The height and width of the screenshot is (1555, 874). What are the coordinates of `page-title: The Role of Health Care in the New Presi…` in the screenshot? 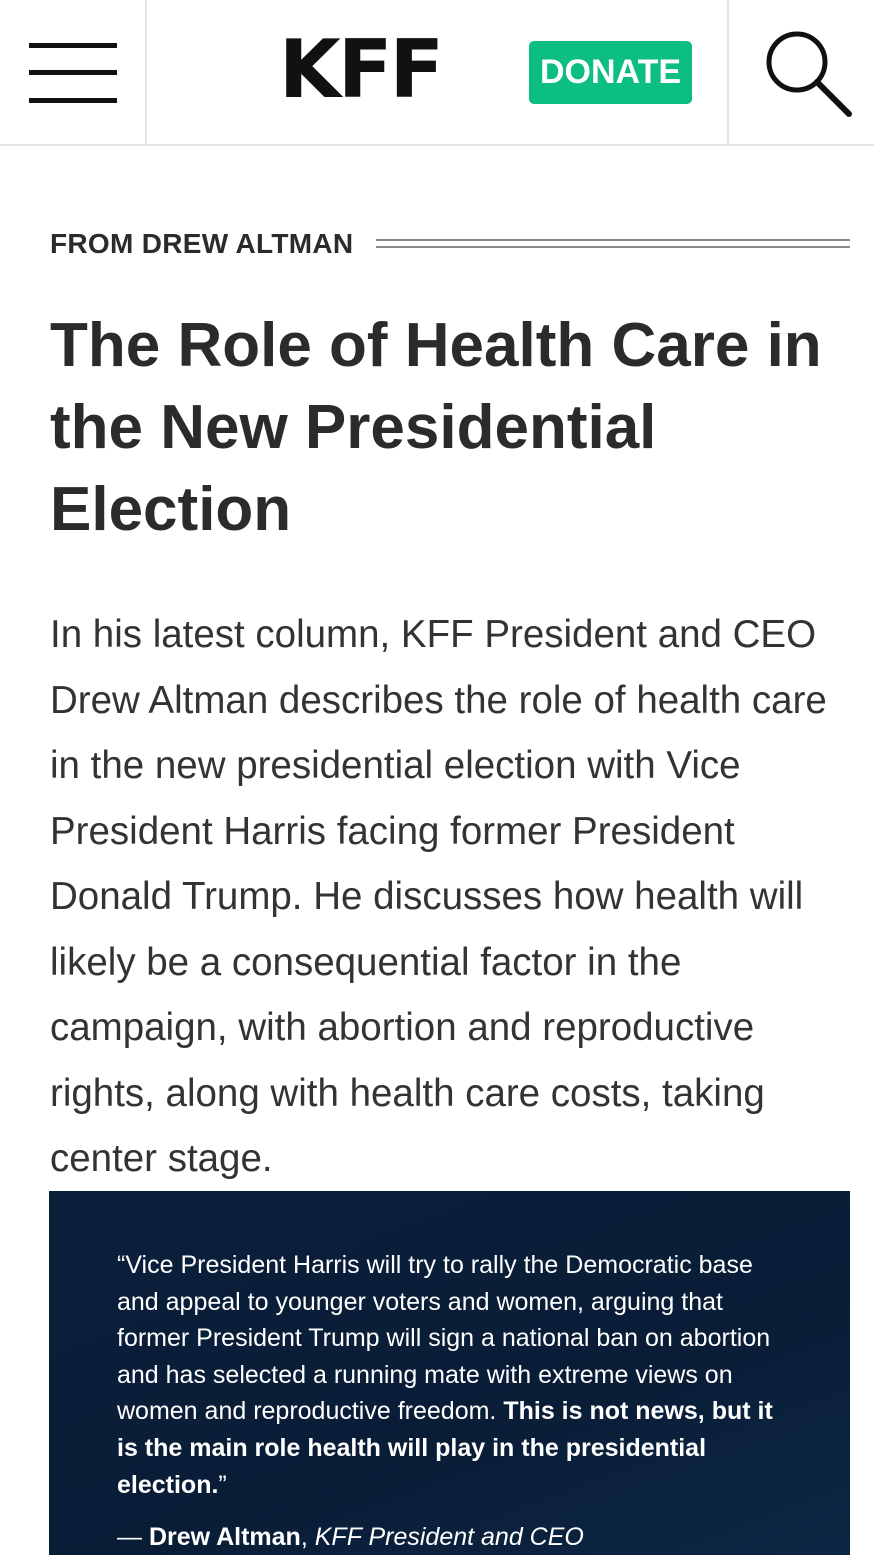 It's located at (436, 427).